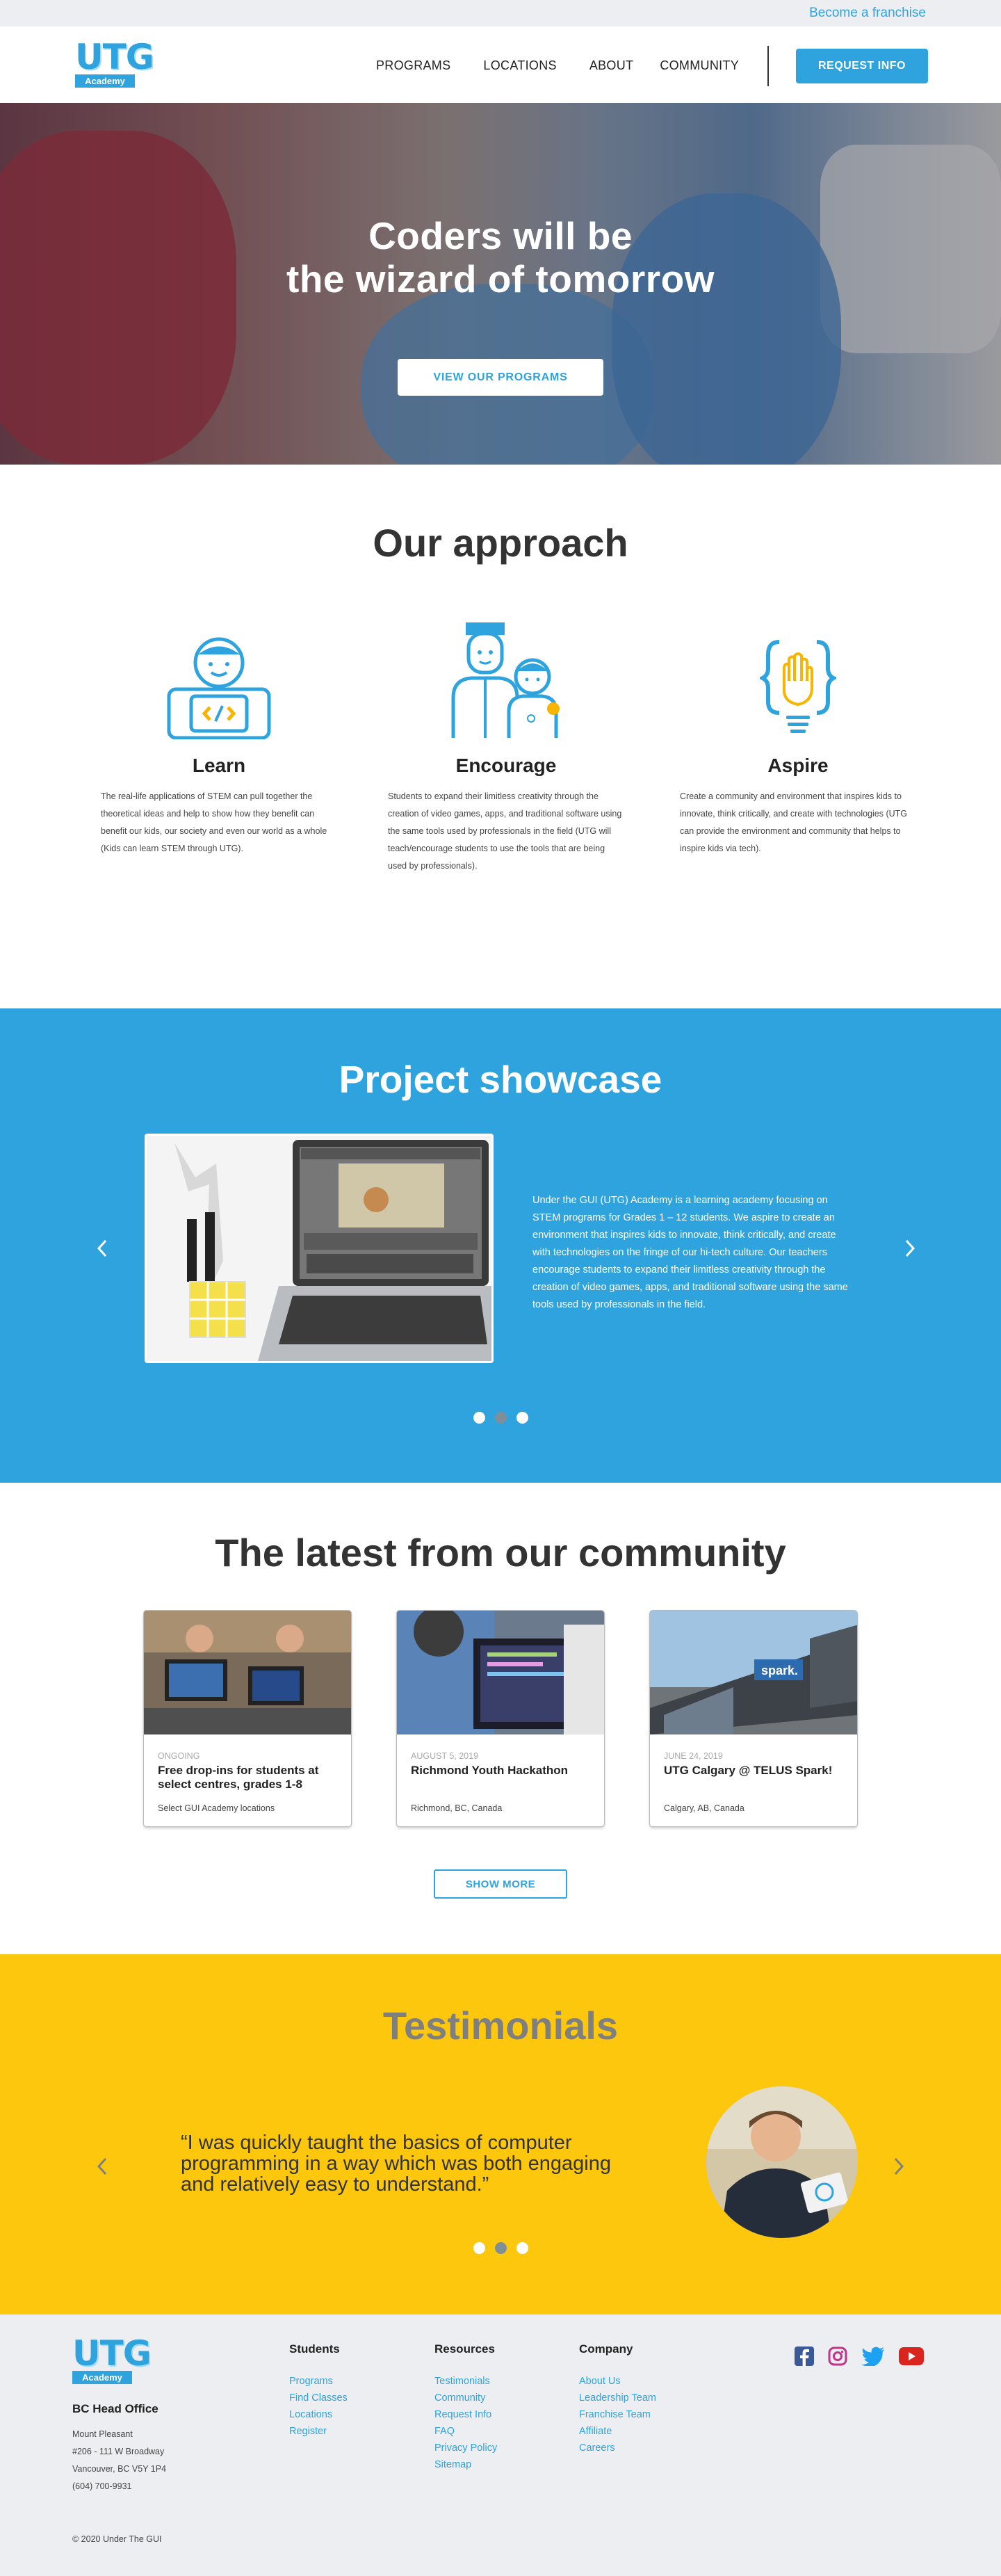 The width and height of the screenshot is (1001, 2576). I want to click on request-info-button: REQUEST INFO, so click(862, 66).